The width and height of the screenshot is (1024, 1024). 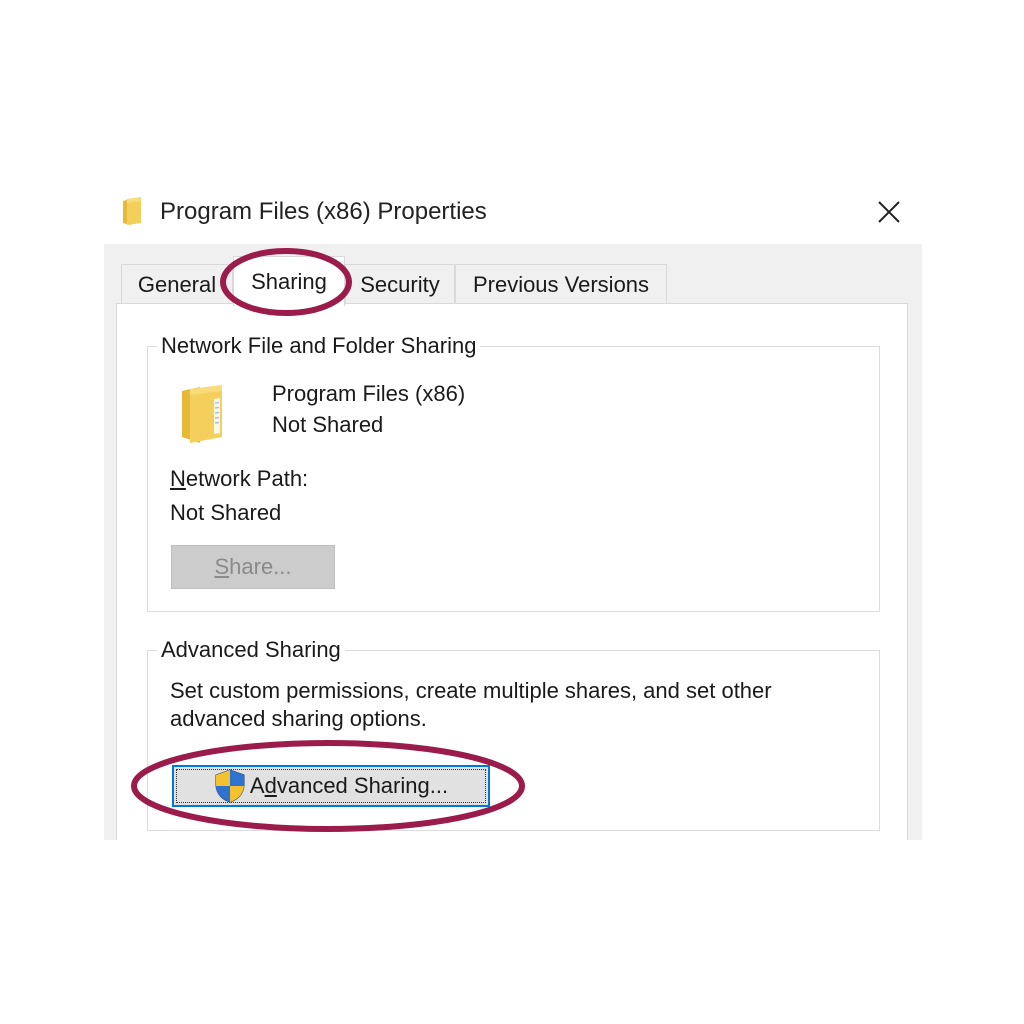 I want to click on tab-general: General, so click(x=177, y=284).